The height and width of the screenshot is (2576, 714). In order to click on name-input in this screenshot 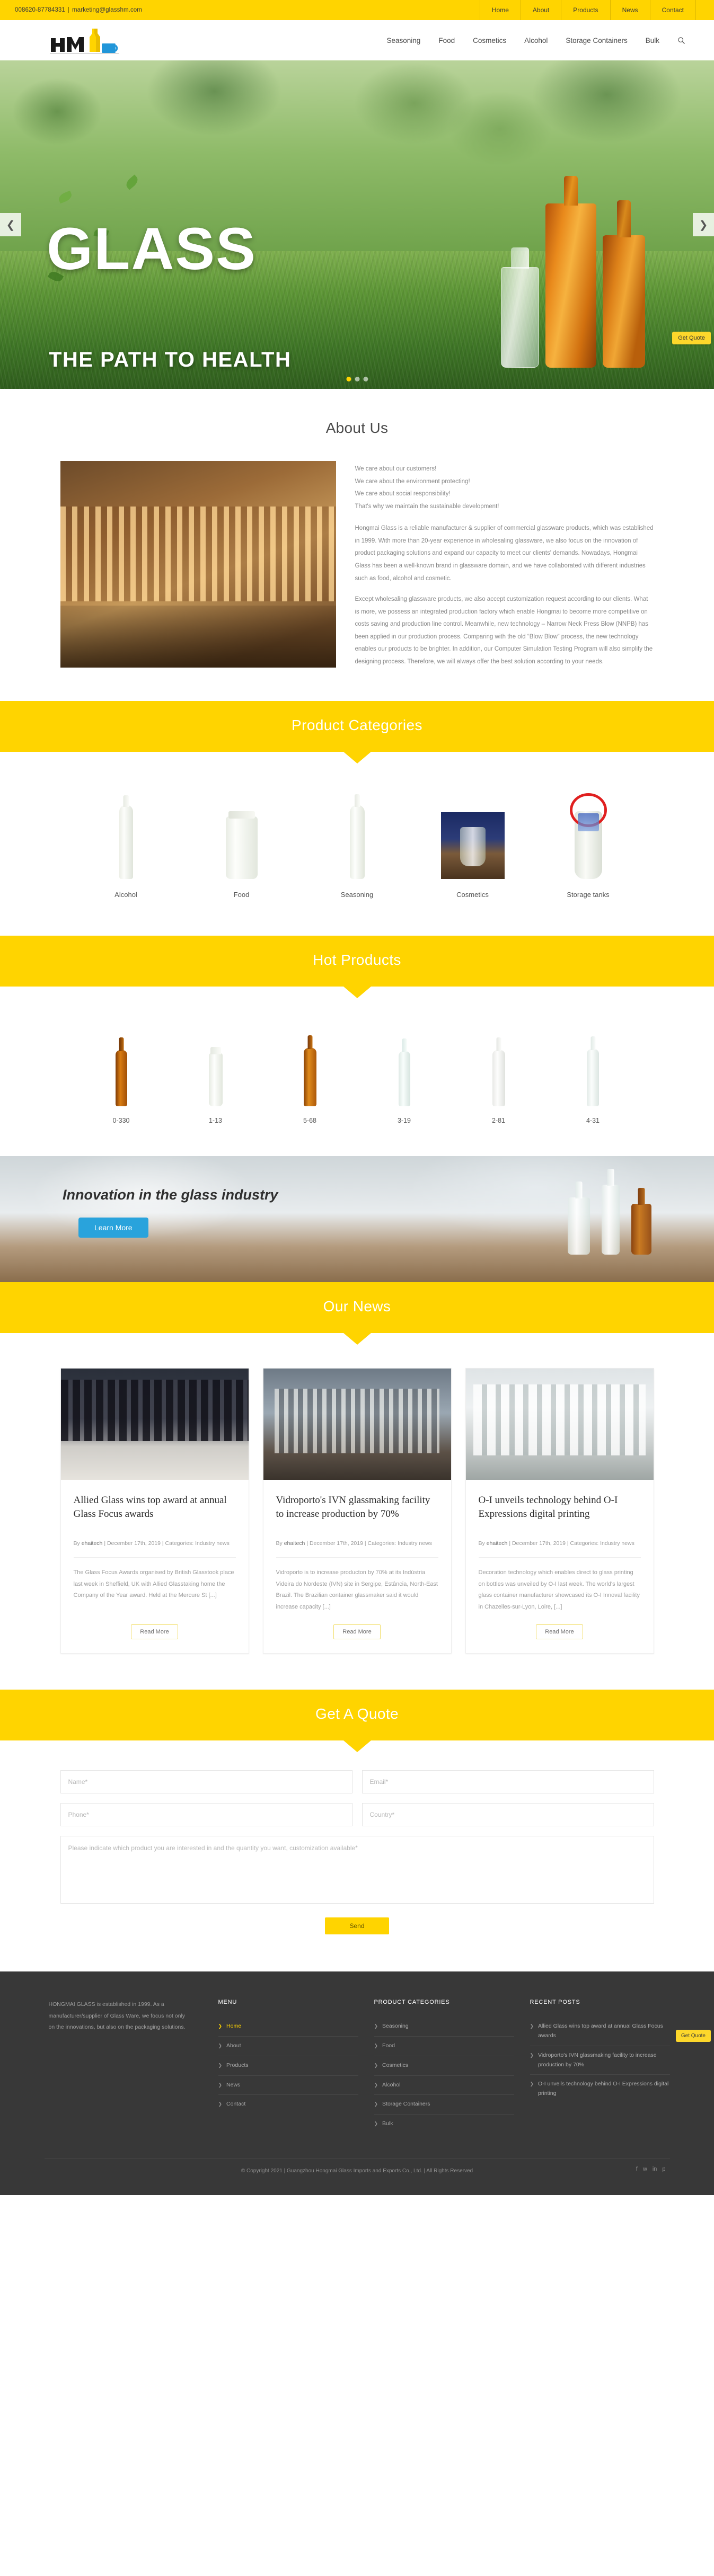, I will do `click(206, 1782)`.